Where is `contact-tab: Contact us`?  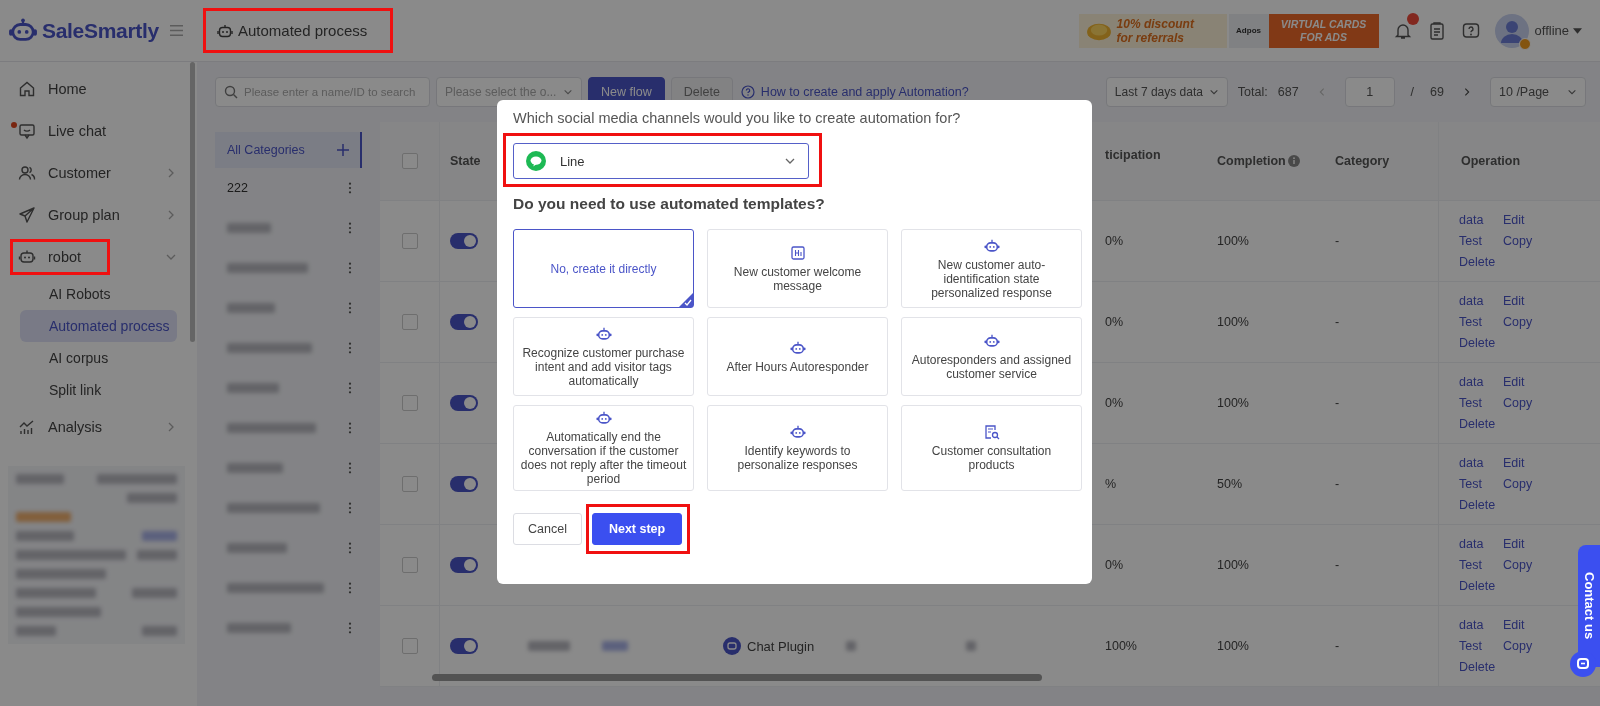
contact-tab: Contact us is located at coordinates (1589, 606).